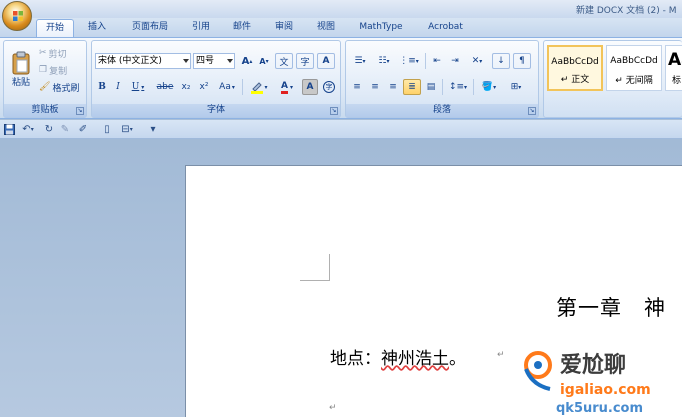 The height and width of the screenshot is (417, 682). What do you see at coordinates (143, 61) in the screenshot?
I see `font-name-combo: 宋体 (中文正文)` at bounding box center [143, 61].